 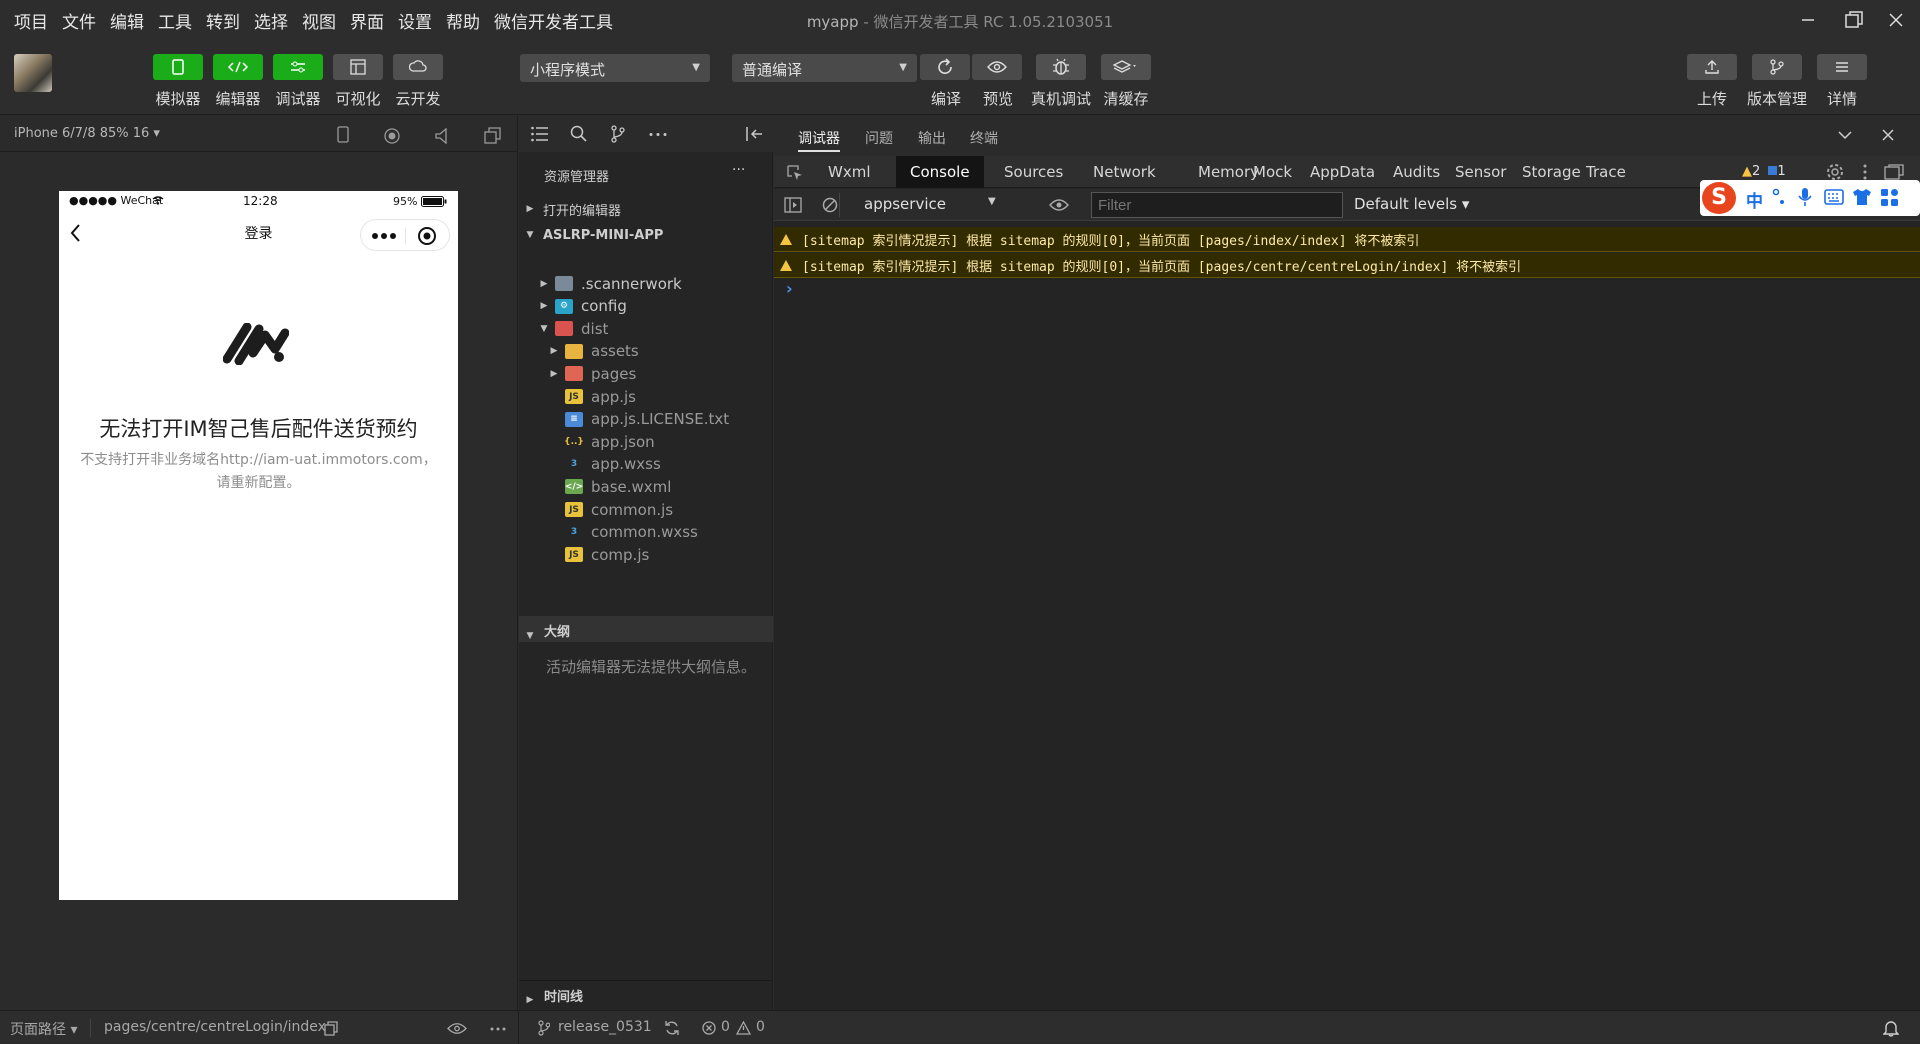 I want to click on source-control-icon, so click(x=618, y=134).